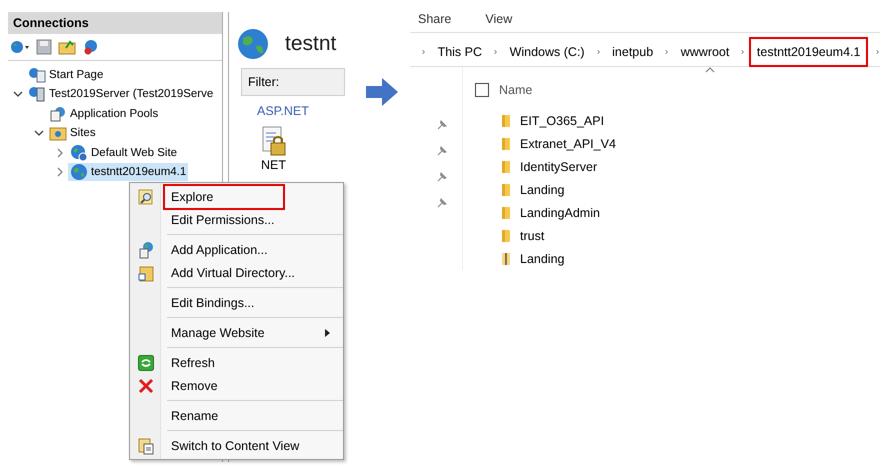 The width and height of the screenshot is (880, 470). Describe the element at coordinates (498, 19) in the screenshot. I see `ribbon-tab: View` at that location.